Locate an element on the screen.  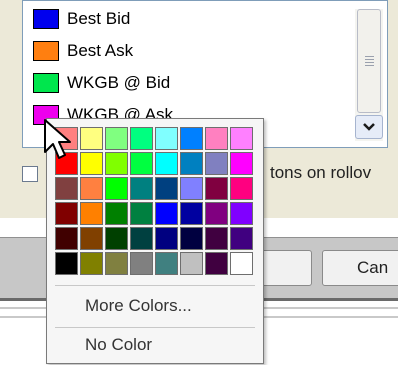
vertical-scrollbar is located at coordinates (369, 75).